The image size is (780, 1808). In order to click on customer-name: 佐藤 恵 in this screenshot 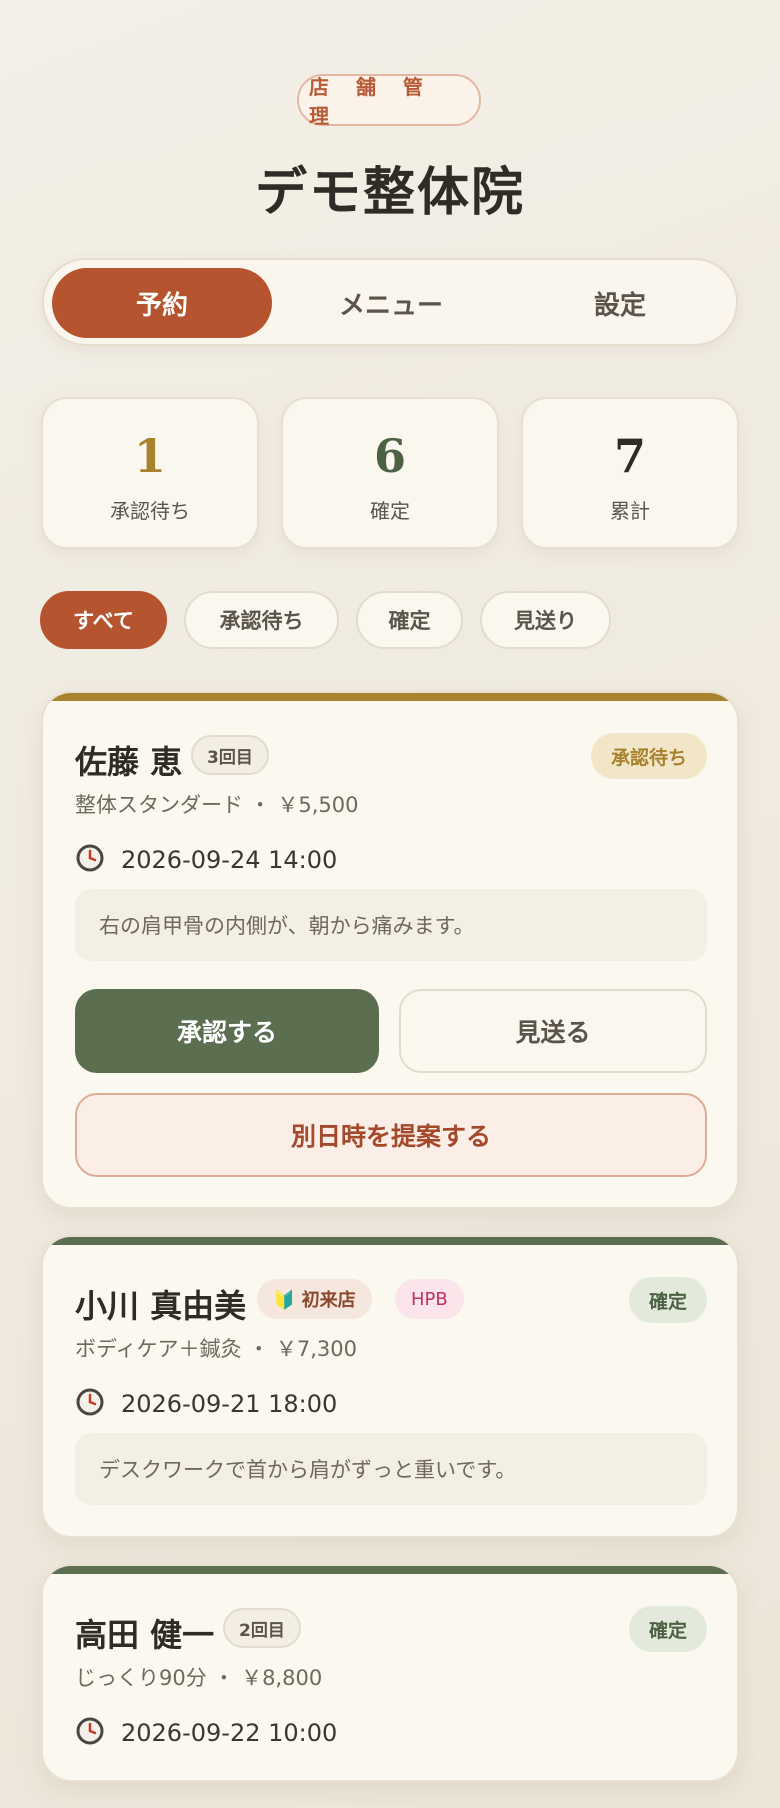, I will do `click(129, 762)`.